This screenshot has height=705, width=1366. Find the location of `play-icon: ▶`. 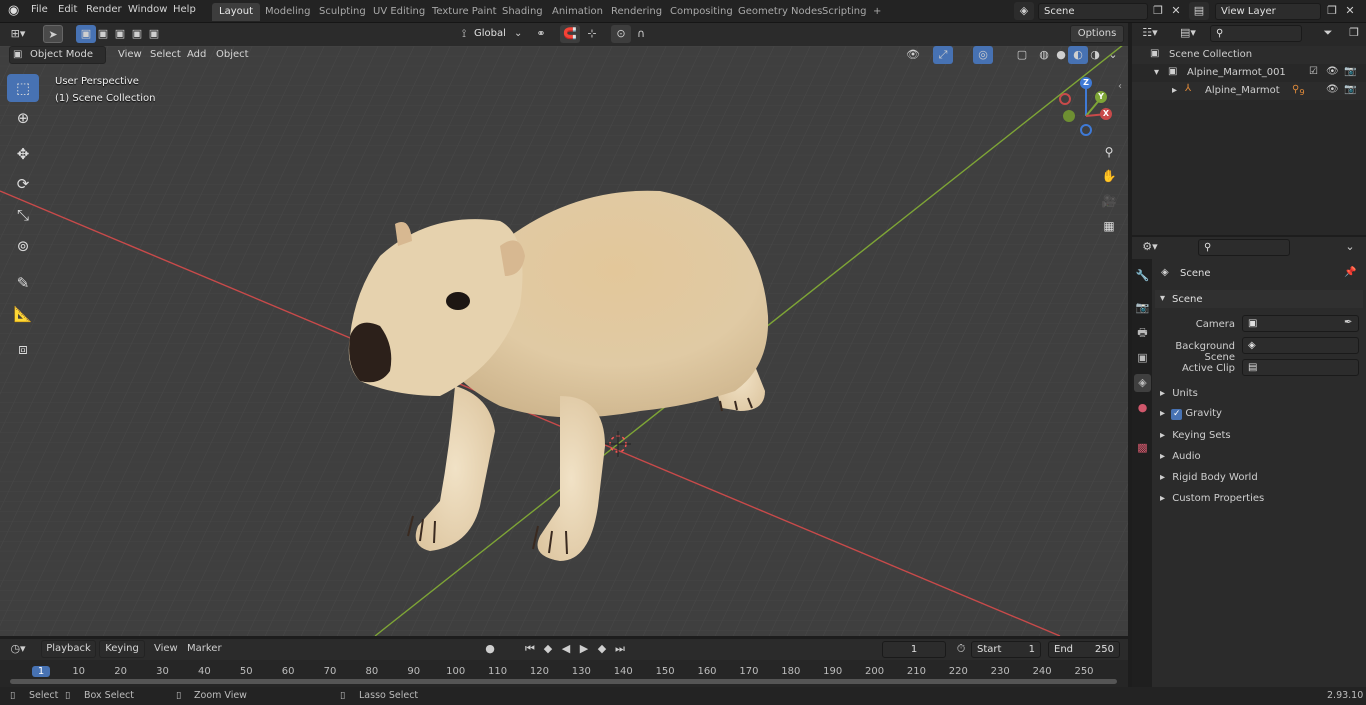

play-icon: ▶ is located at coordinates (584, 649).